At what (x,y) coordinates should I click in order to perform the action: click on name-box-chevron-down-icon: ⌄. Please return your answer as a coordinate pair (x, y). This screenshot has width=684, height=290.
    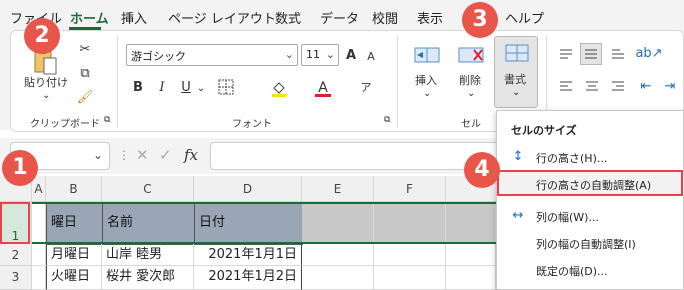
    Looking at the image, I should click on (98, 155).